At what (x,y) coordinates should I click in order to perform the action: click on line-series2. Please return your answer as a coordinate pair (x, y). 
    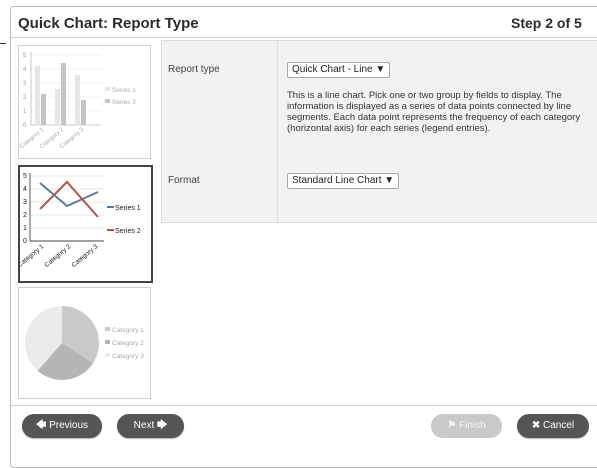
    Looking at the image, I should click on (69, 199).